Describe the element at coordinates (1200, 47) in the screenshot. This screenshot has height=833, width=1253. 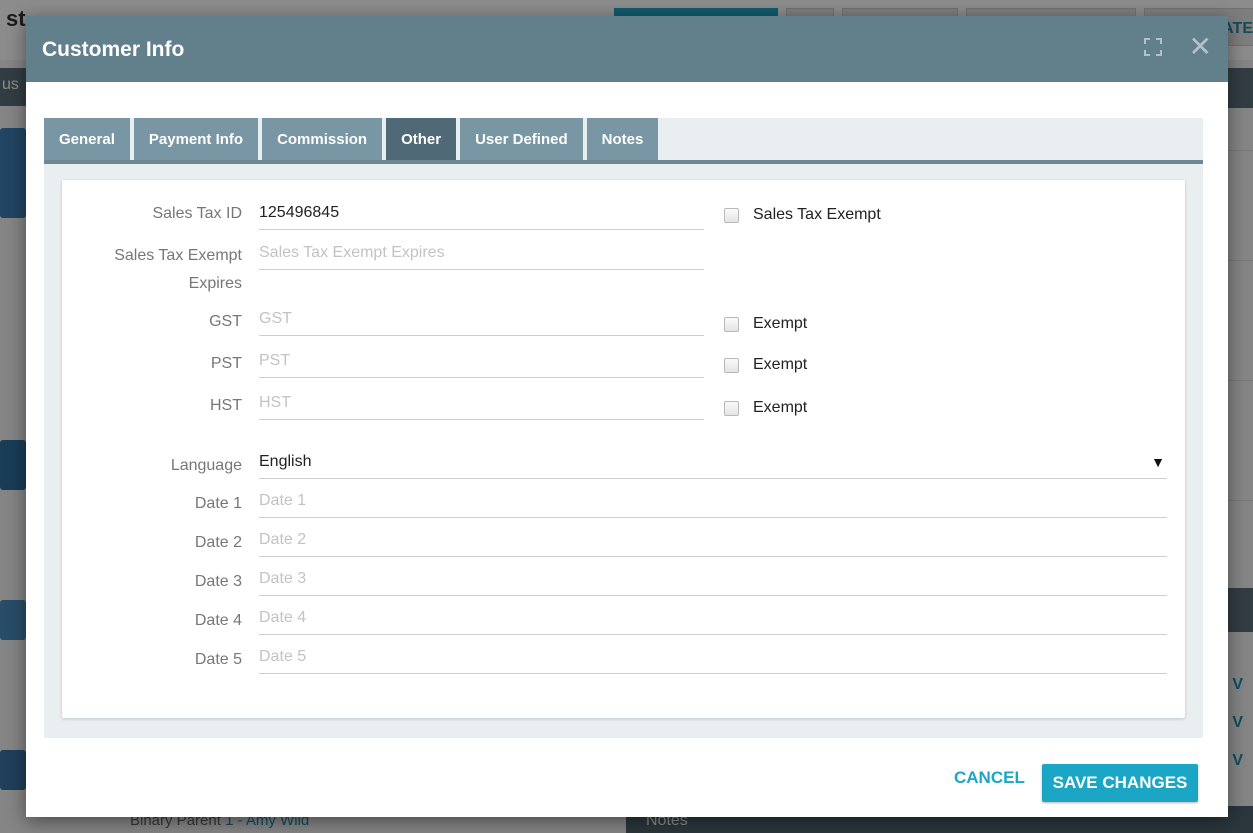
I see `close-icon: ✕` at that location.